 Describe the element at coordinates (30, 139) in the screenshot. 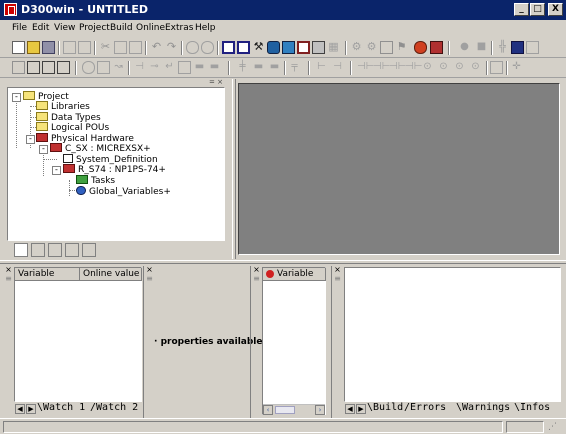

I see `physical-hardware-toggle: -` at that location.